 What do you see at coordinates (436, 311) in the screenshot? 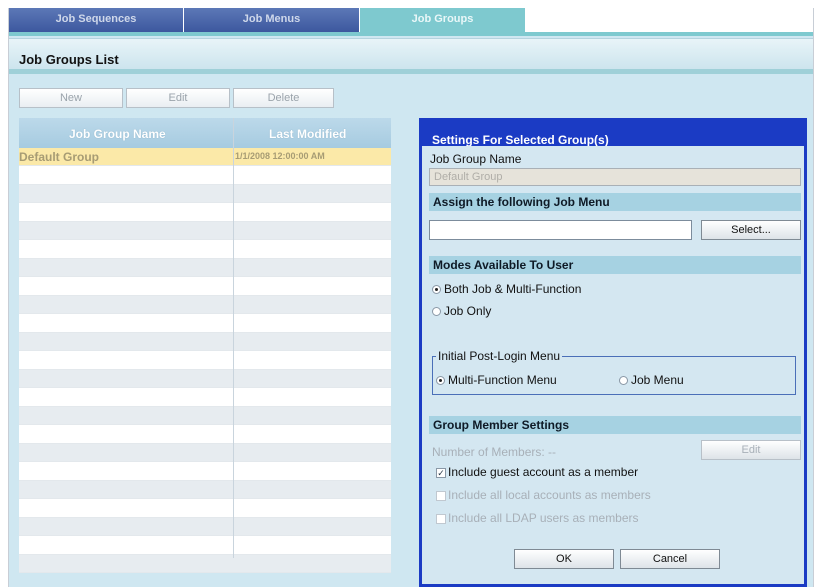
I see `mode-job-only-radio` at bounding box center [436, 311].